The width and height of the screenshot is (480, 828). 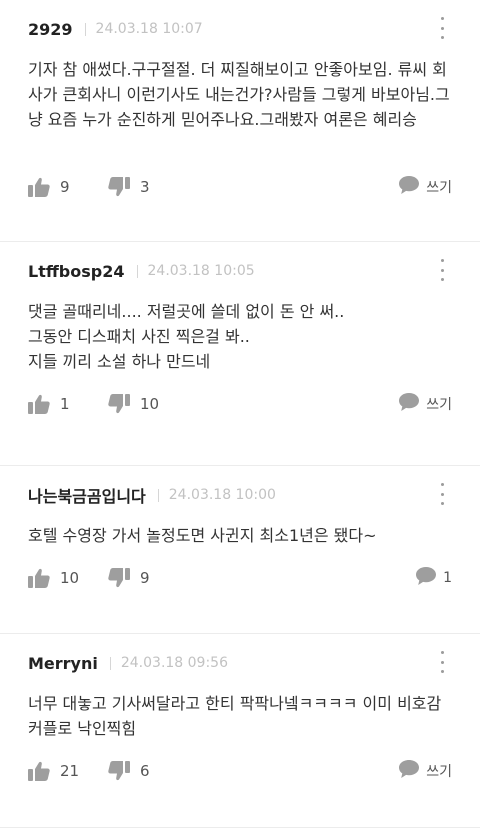 I want to click on comment-actions: 21 6 쓰기, so click(x=240, y=771).